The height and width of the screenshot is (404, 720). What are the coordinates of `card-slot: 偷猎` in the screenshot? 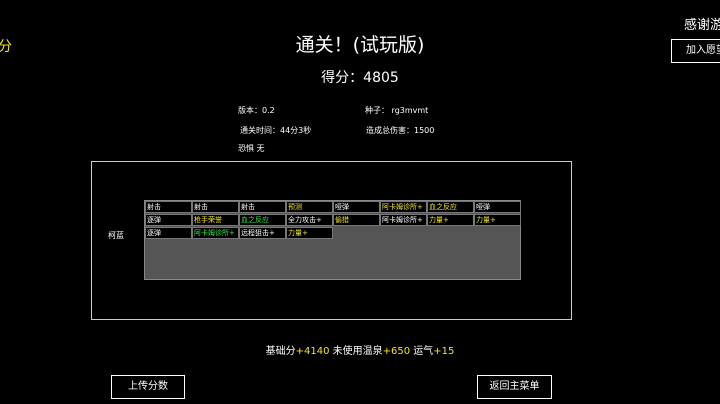 It's located at (356, 220).